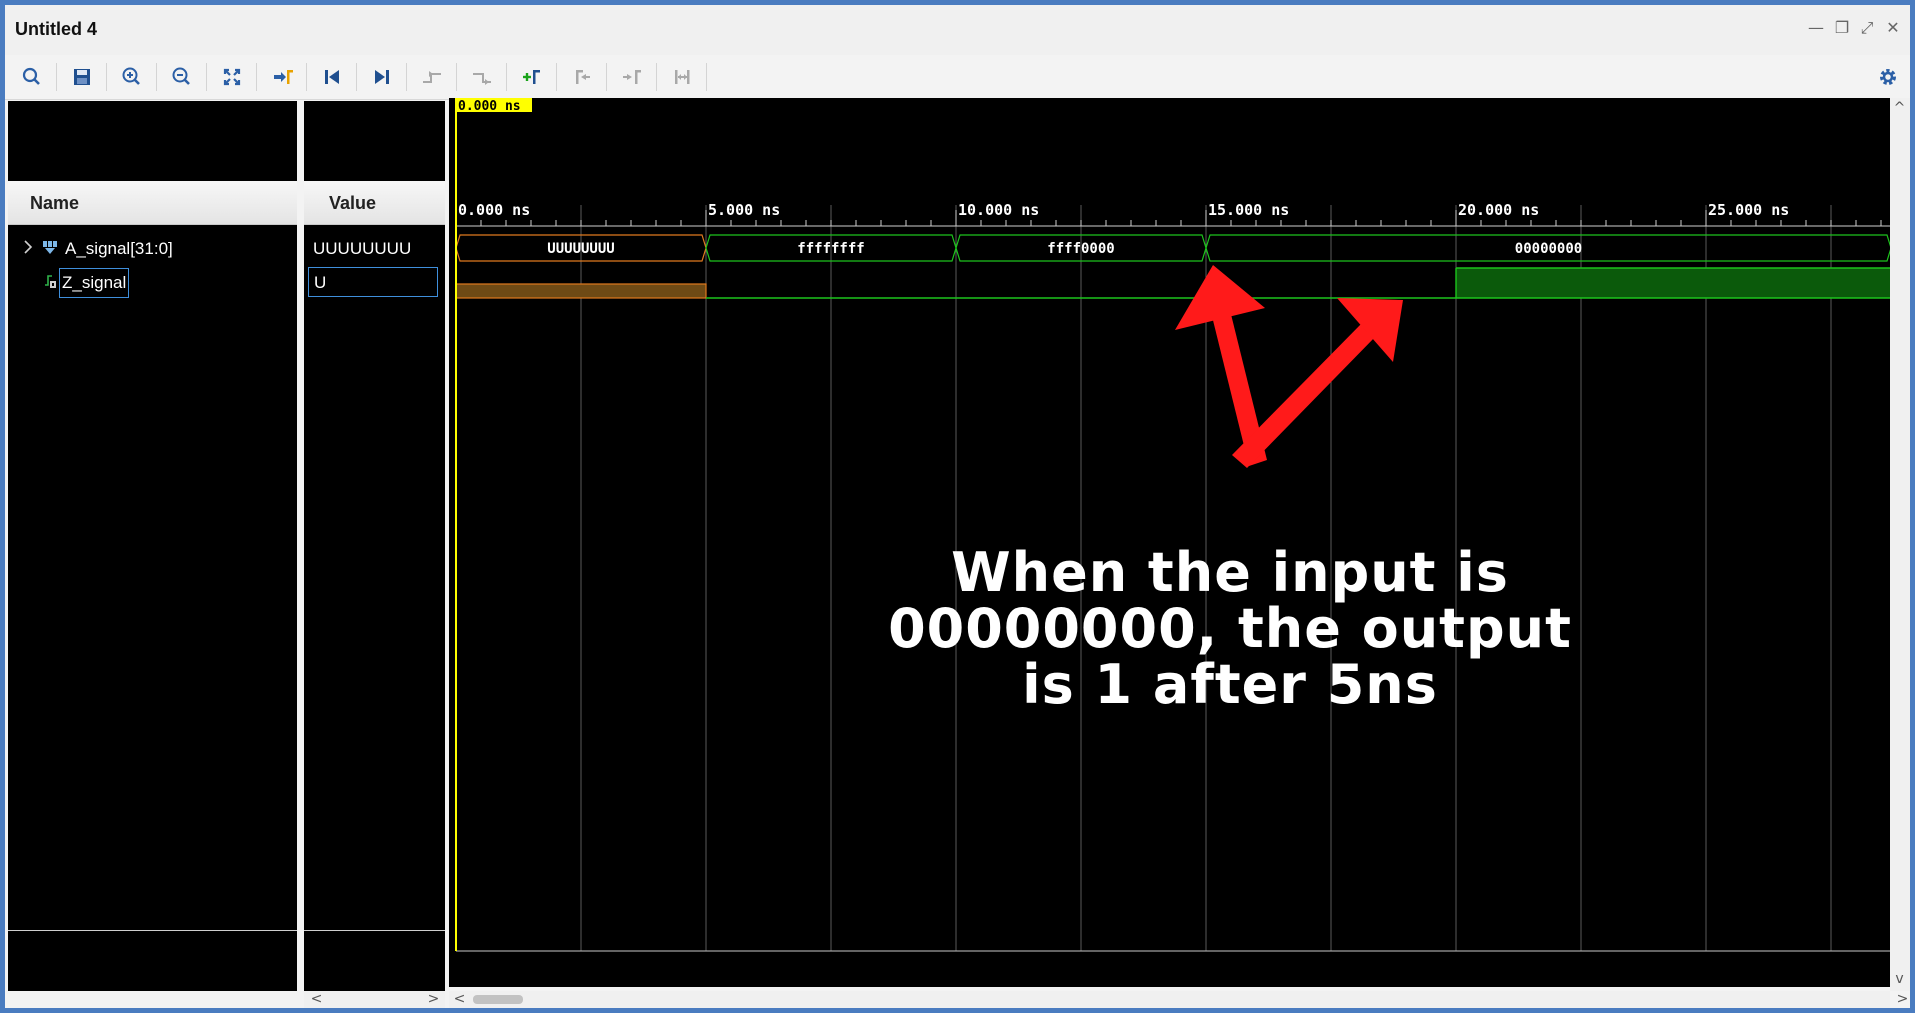 Image resolution: width=1915 pixels, height=1013 pixels. What do you see at coordinates (489, 106) in the screenshot?
I see `cursor-time-label: 0.000 ns` at bounding box center [489, 106].